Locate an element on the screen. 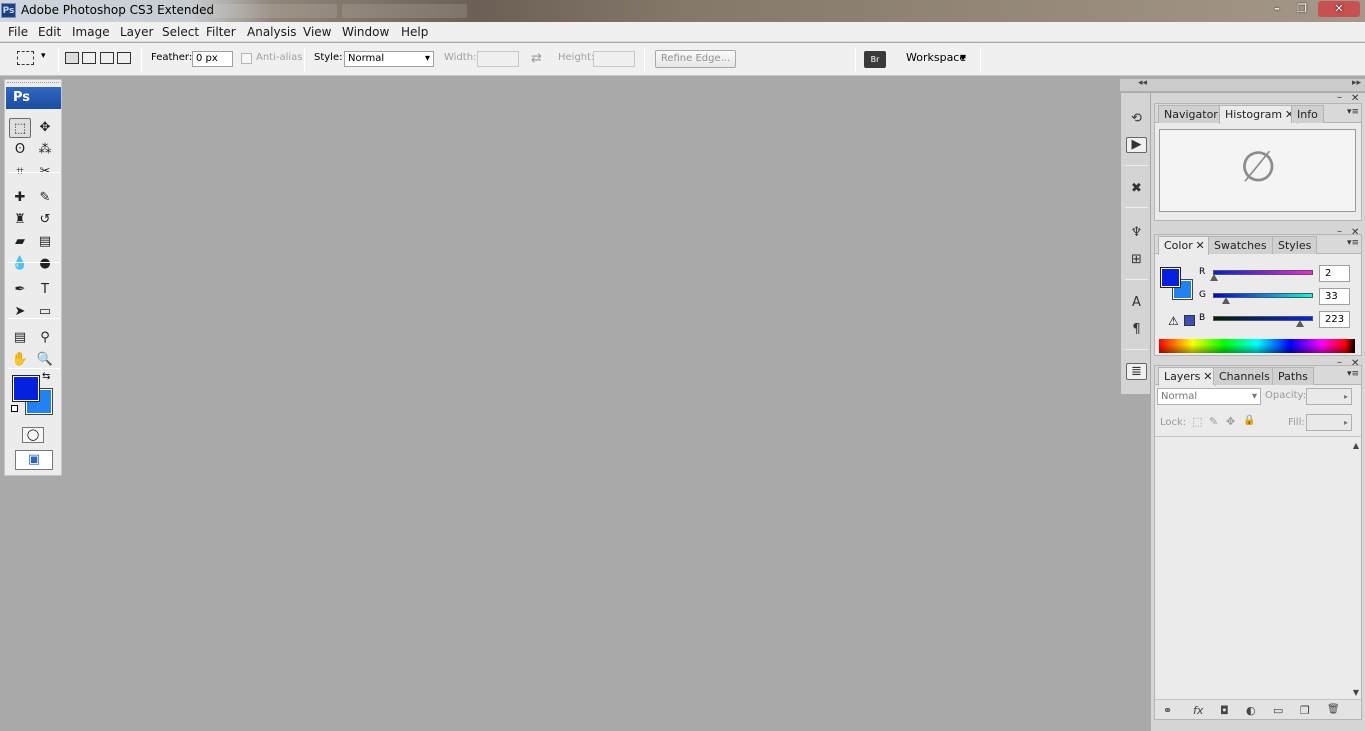  clone-stamp-tool: ♜ is located at coordinates (20, 220).